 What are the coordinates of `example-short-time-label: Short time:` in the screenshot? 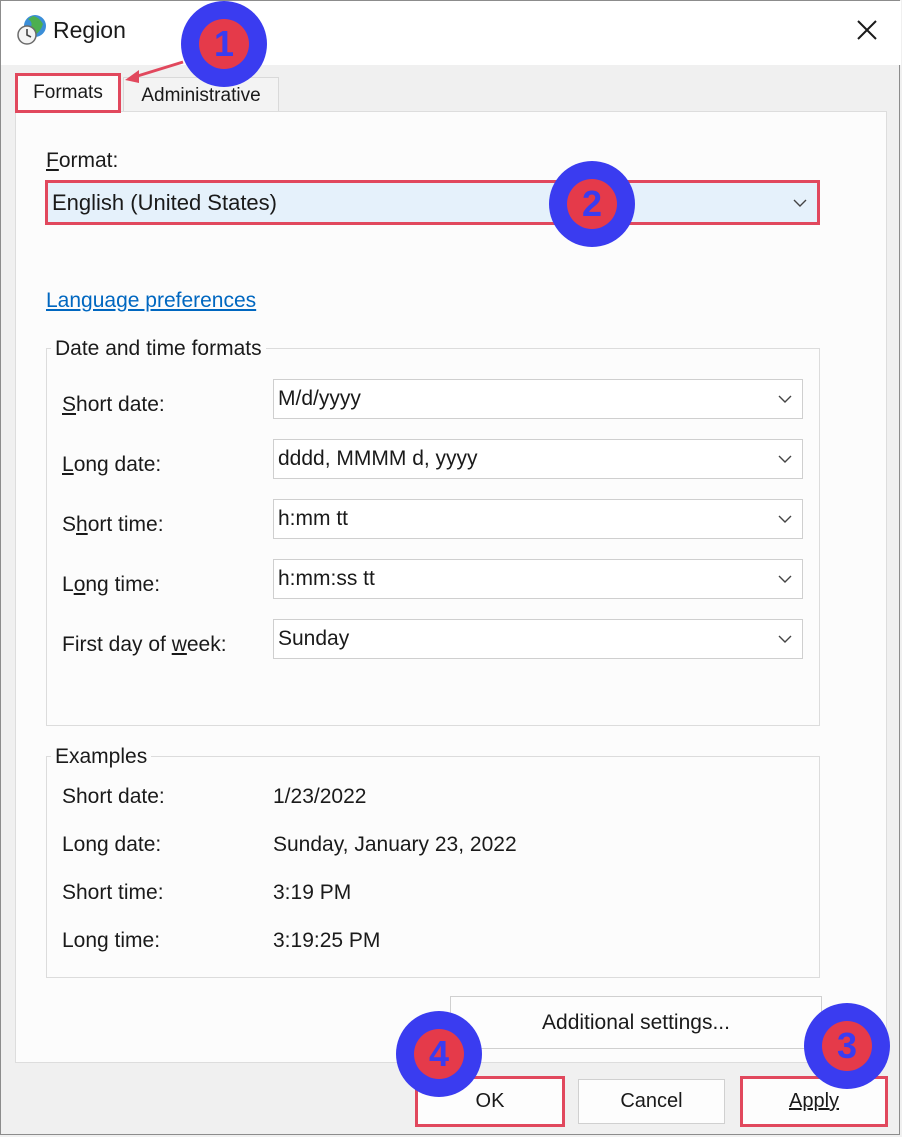 It's located at (113, 892).